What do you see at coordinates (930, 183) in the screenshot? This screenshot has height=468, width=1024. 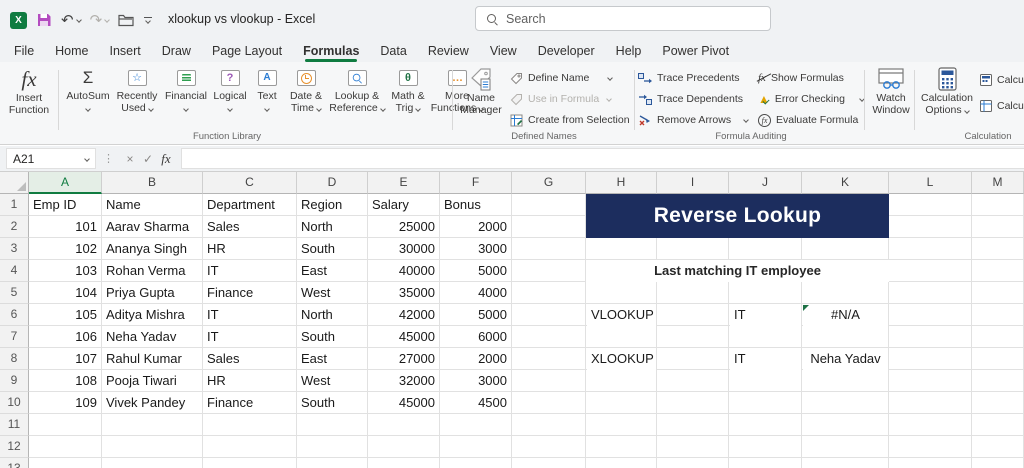 I see `column-header-L: L` at bounding box center [930, 183].